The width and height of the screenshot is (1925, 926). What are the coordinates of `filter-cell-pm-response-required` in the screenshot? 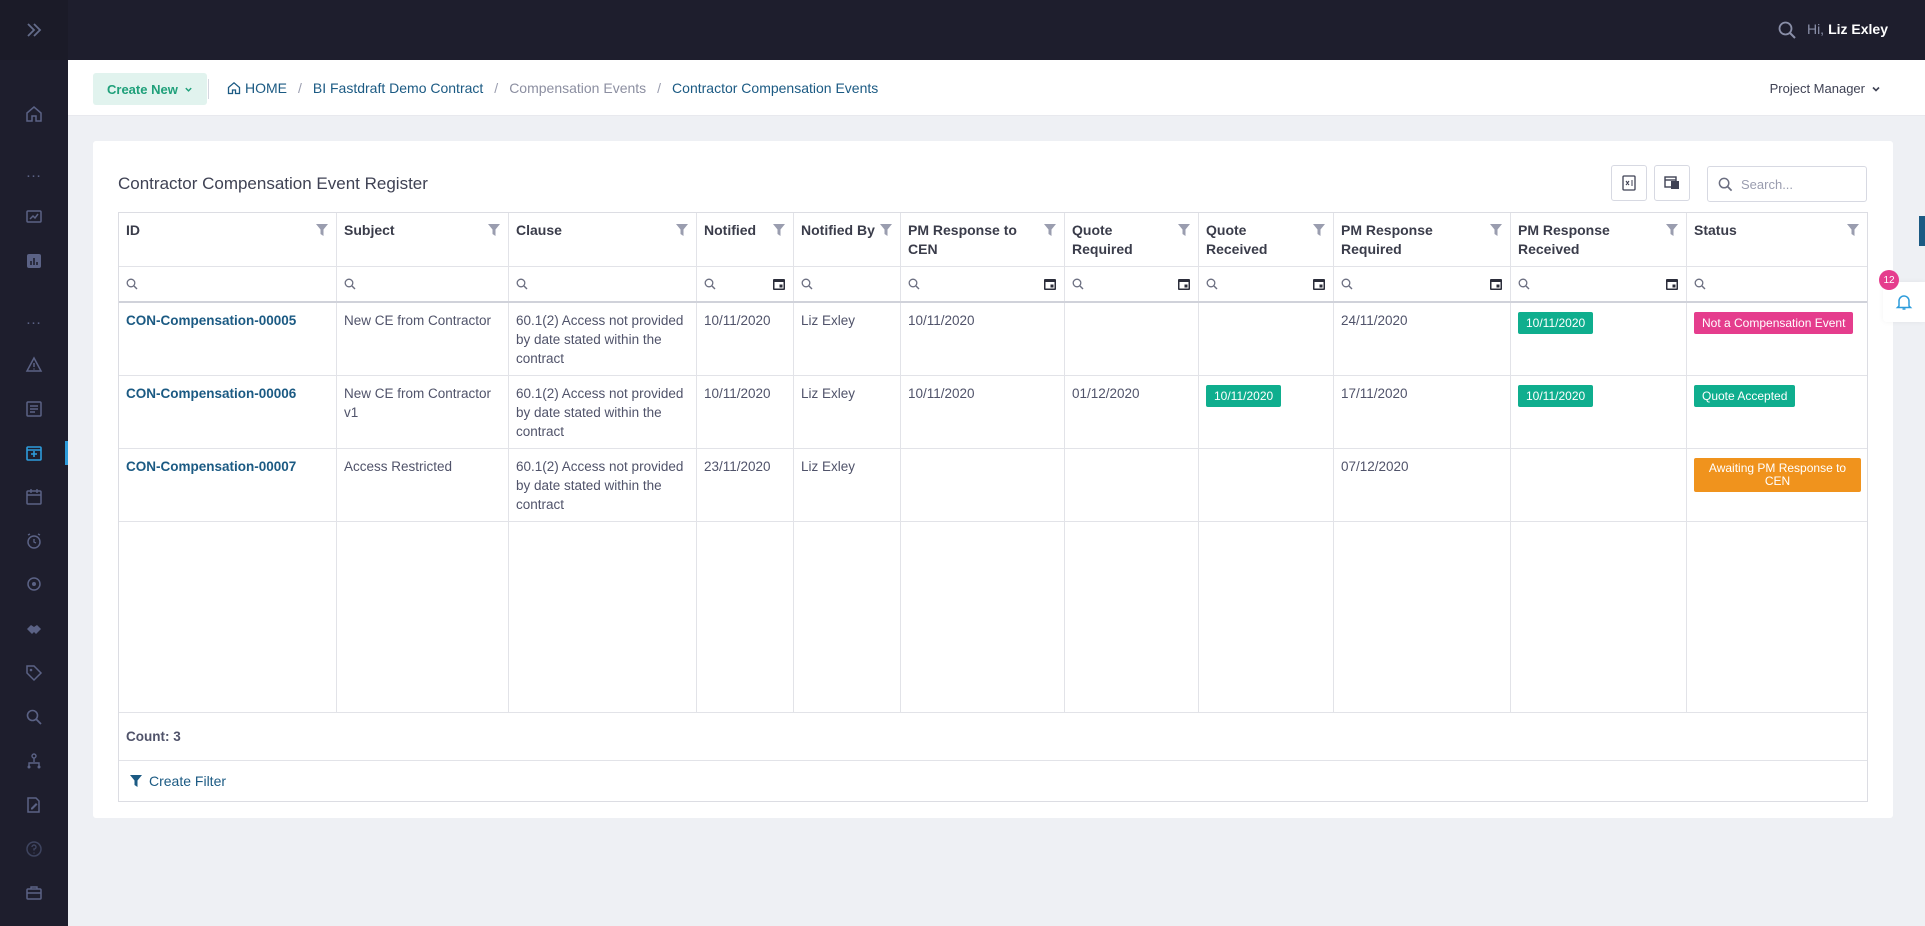 It's located at (1422, 284).